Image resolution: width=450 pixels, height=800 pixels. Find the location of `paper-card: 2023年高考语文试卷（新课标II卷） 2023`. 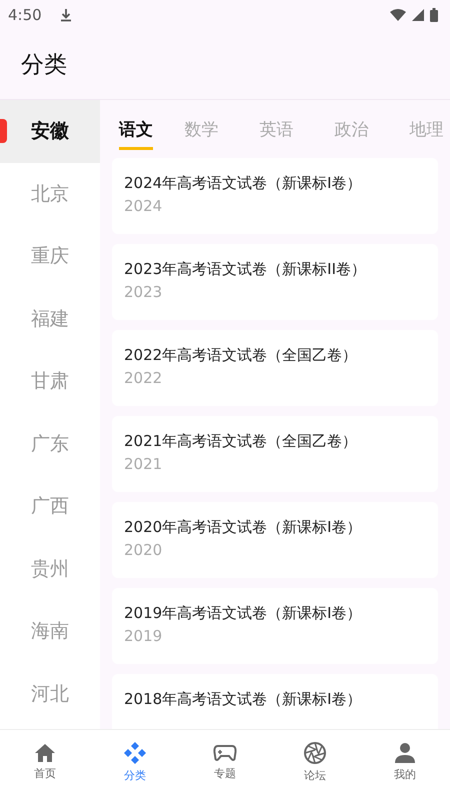

paper-card: 2023年高考语文试卷（新课标II卷） 2023 is located at coordinates (275, 282).